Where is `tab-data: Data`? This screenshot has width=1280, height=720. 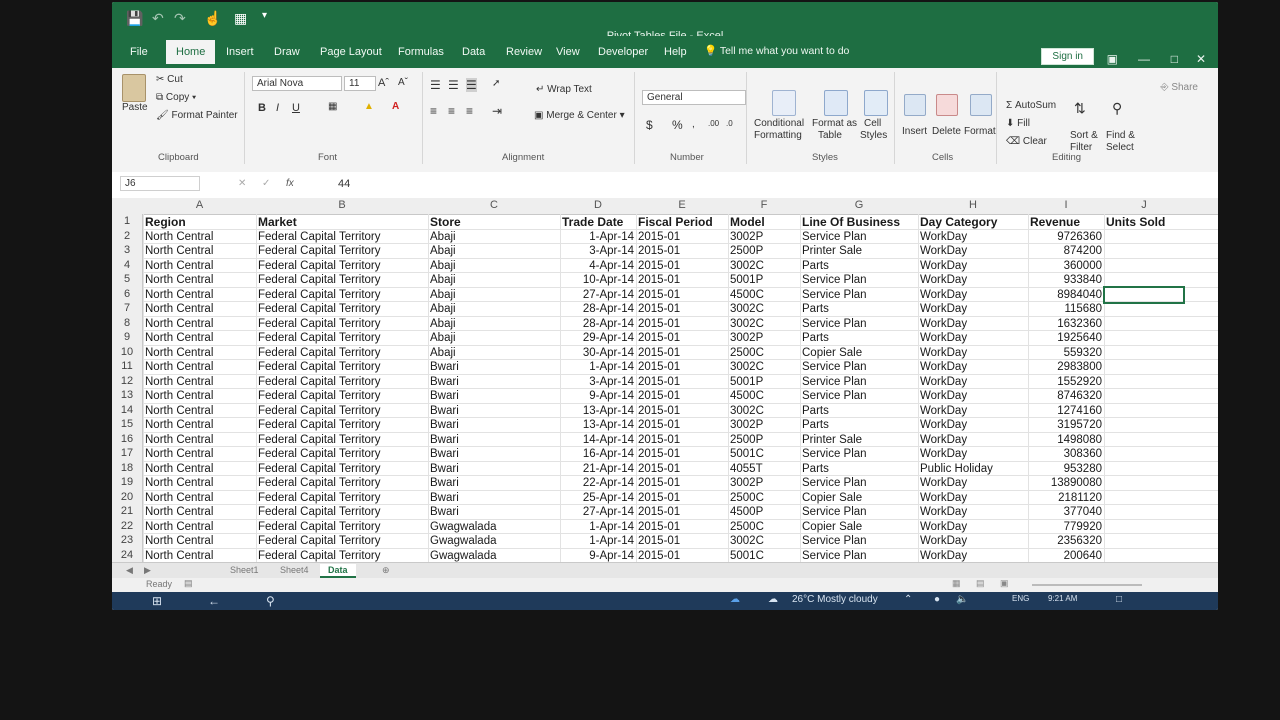
tab-data: Data is located at coordinates (473, 52).